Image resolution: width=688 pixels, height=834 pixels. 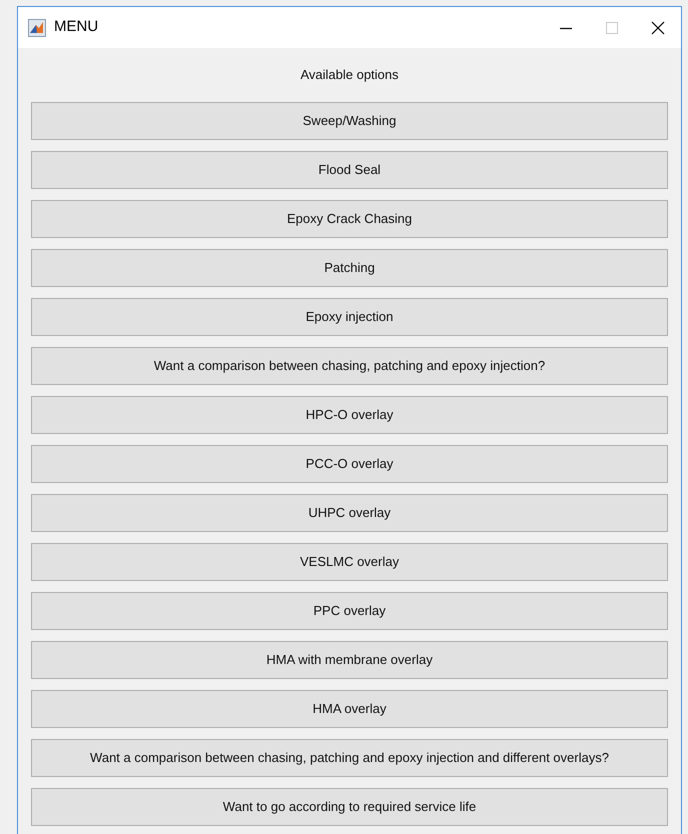 I want to click on option-button: HMA with membrane overlay, so click(x=349, y=659).